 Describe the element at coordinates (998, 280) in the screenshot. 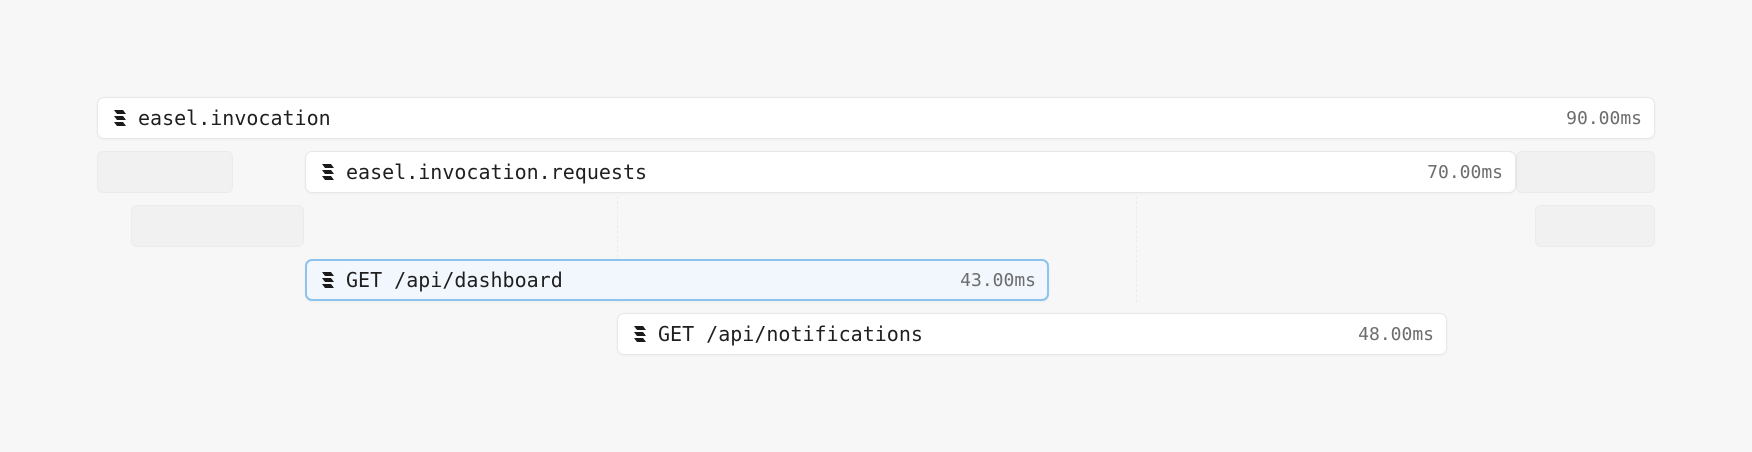

I see `span-duration: 43.00ms` at that location.